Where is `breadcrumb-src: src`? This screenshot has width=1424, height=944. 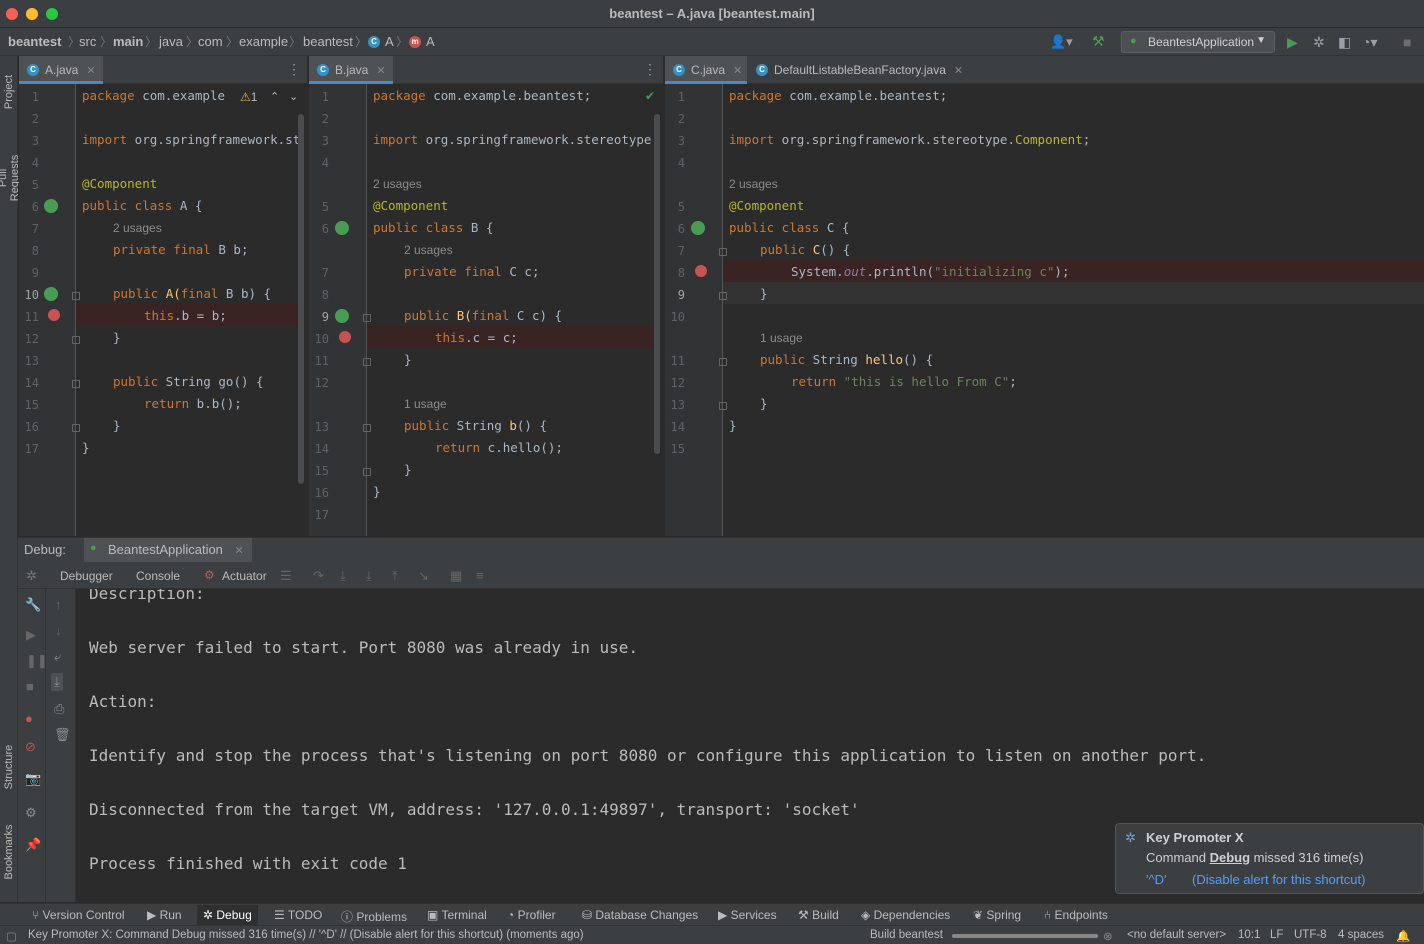 breadcrumb-src: src is located at coordinates (87, 41).